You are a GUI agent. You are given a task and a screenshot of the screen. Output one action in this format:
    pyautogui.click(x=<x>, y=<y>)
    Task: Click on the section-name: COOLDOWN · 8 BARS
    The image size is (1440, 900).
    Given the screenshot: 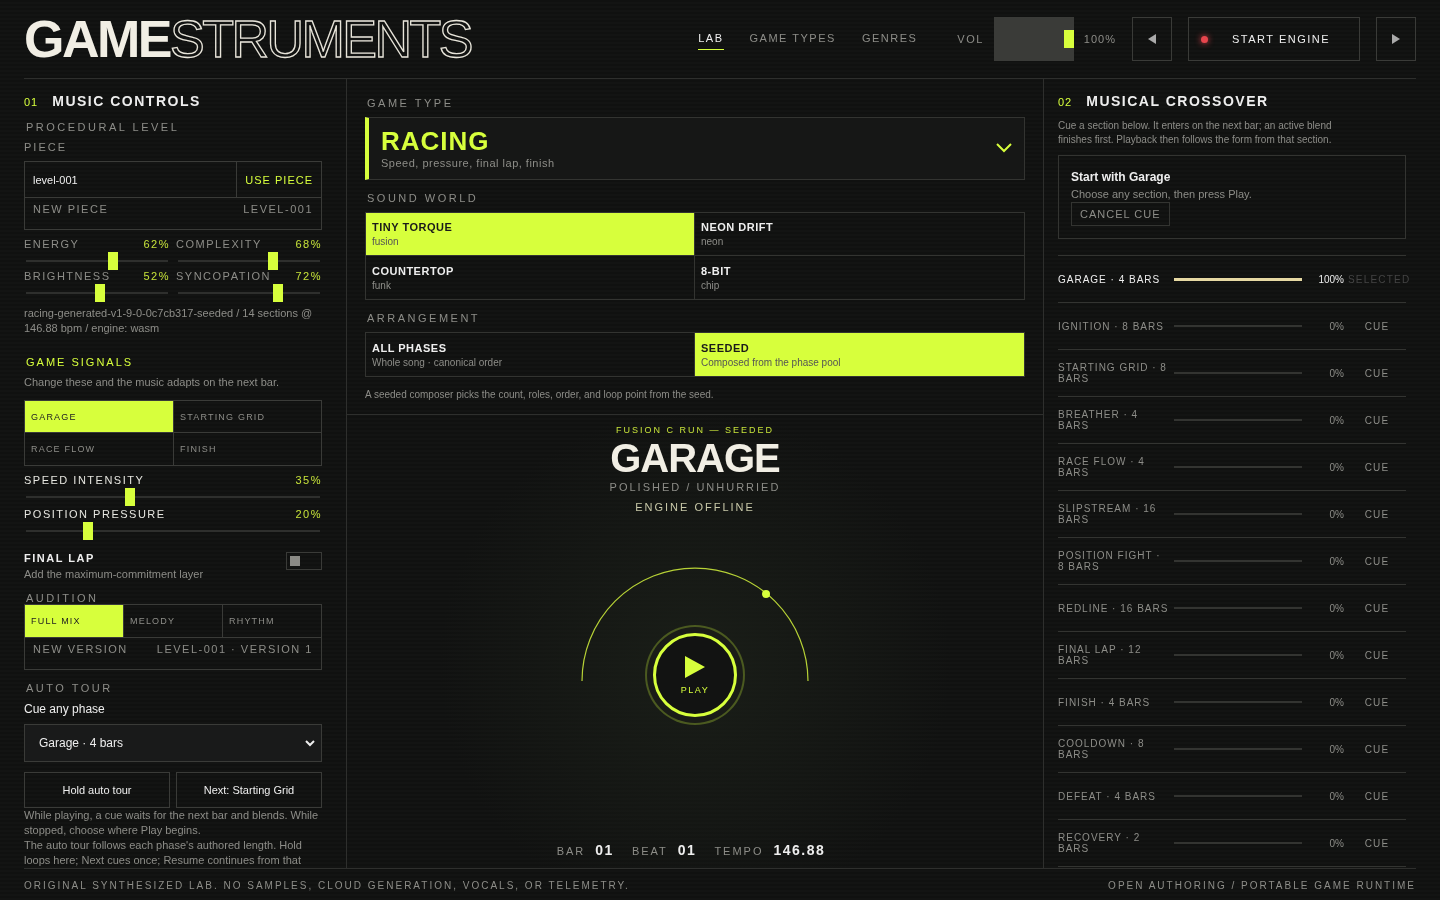 What is the action you would take?
    pyautogui.click(x=1102, y=749)
    